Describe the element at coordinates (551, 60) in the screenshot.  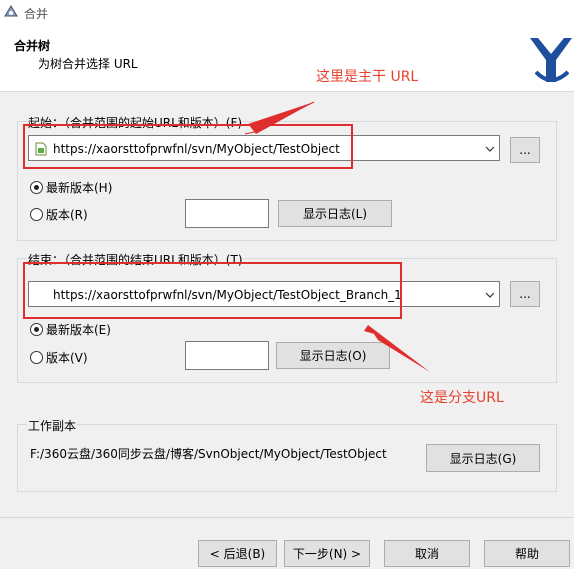
I see `merge-logo-icon` at that location.